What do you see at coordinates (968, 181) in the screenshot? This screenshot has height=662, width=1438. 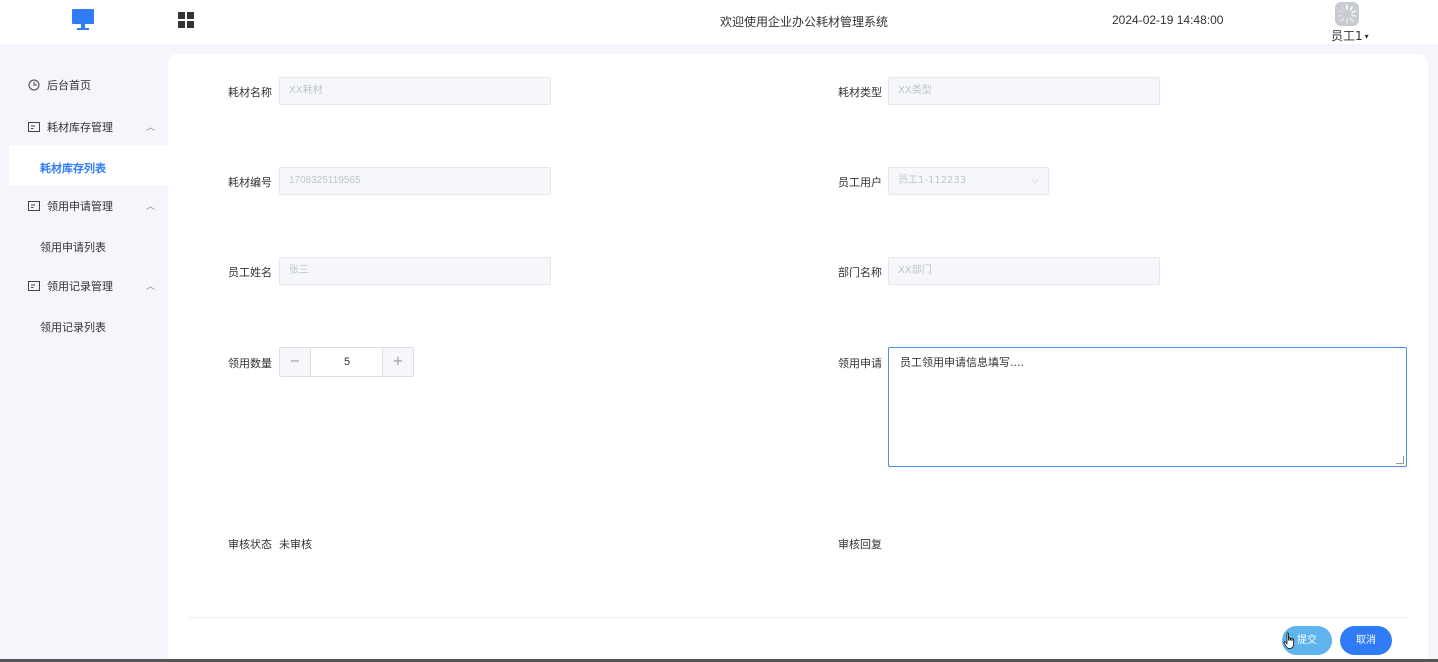 I see `employee-user-select: 员工1-112233 ⌵` at bounding box center [968, 181].